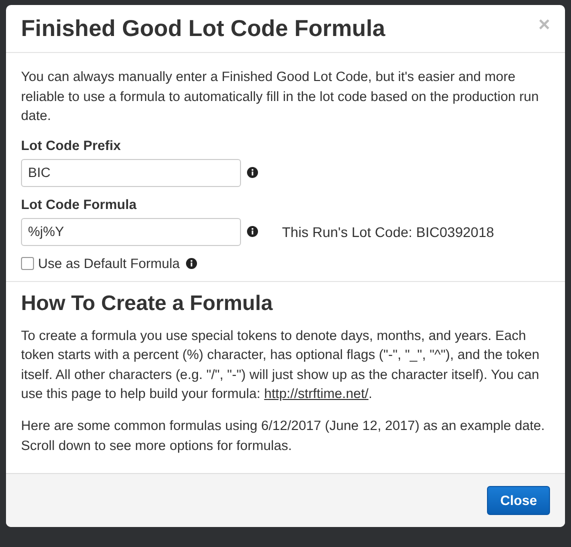 The width and height of the screenshot is (571, 547). What do you see at coordinates (131, 232) in the screenshot?
I see `input-field: %j%Y` at bounding box center [131, 232].